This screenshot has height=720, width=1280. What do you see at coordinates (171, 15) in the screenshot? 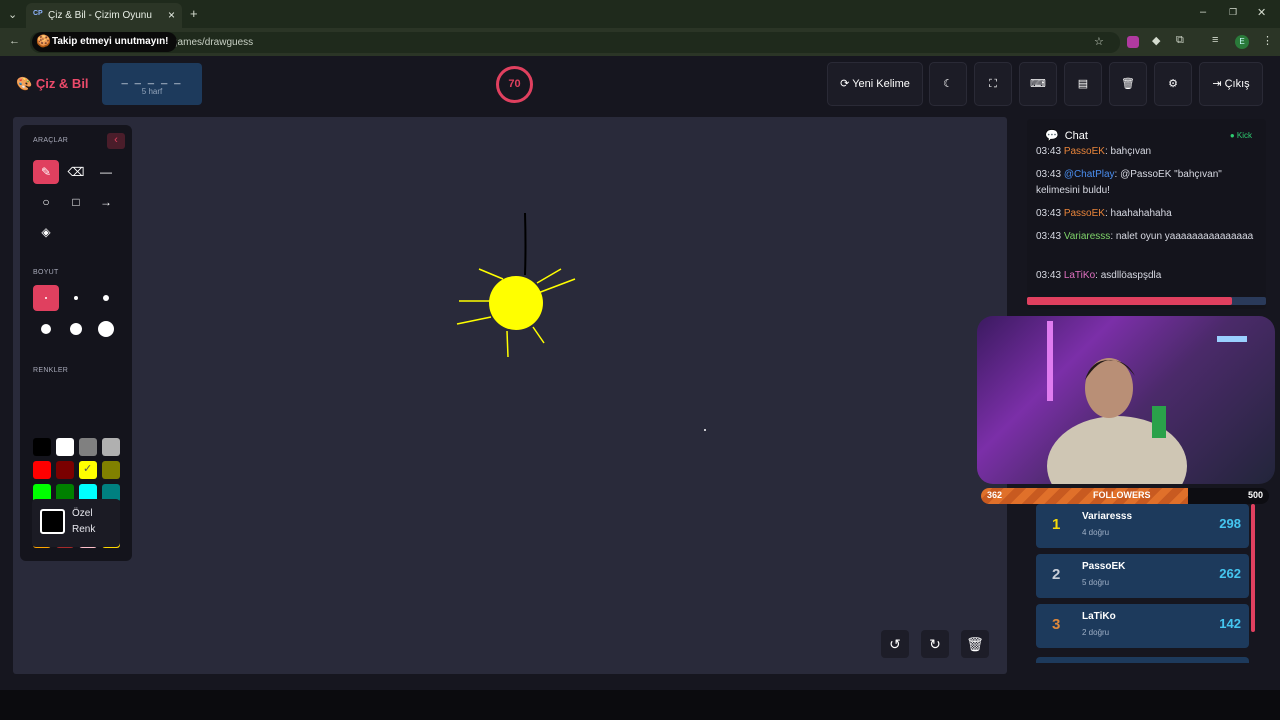
I see `close-tab-icon: ×` at bounding box center [171, 15].